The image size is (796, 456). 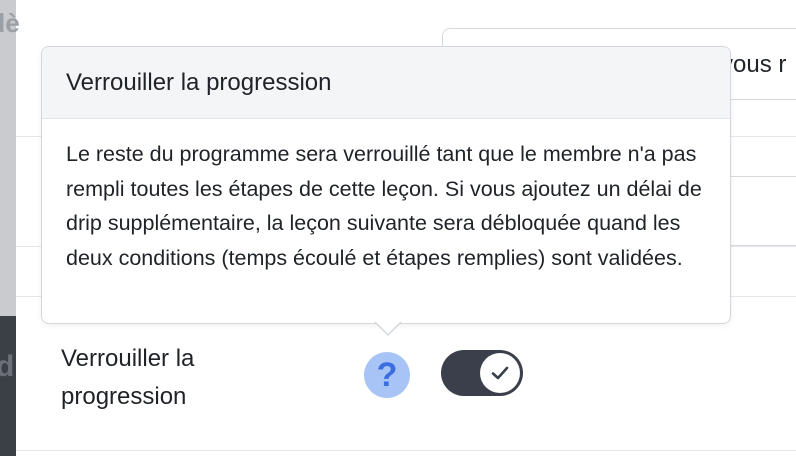 I want to click on lock-progression-toggle, so click(x=482, y=373).